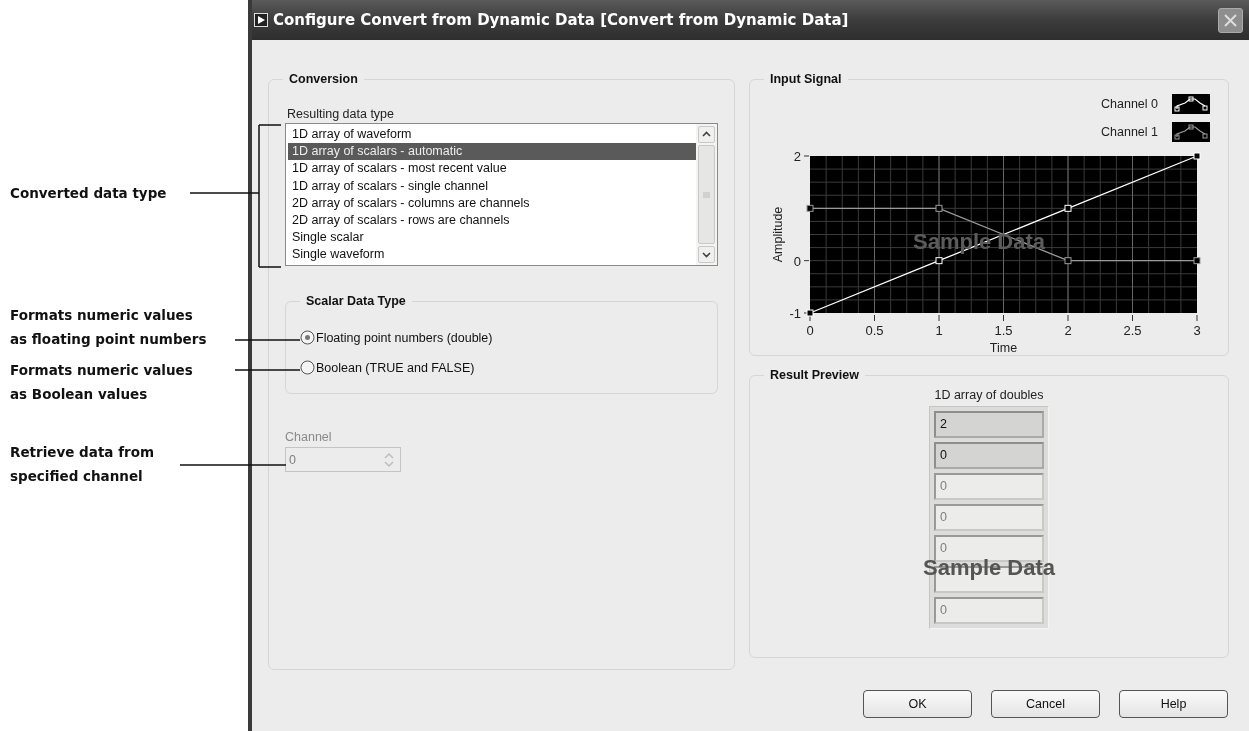 The image size is (1249, 731). I want to click on app-icon, so click(261, 20).